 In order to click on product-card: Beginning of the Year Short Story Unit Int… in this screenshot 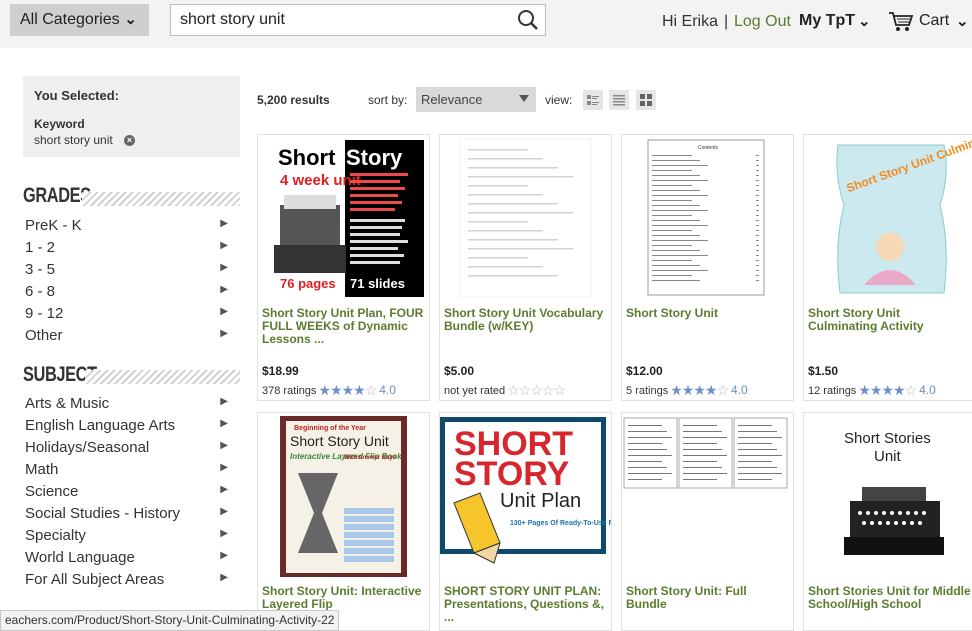, I will do `click(343, 521)`.